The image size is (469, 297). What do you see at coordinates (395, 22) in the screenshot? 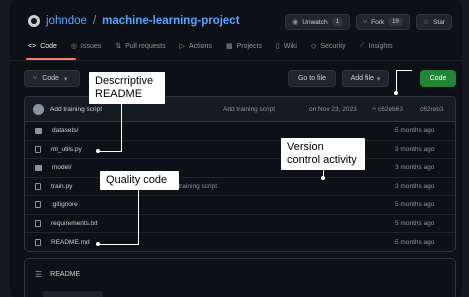
I see `fork-count: 19` at bounding box center [395, 22].